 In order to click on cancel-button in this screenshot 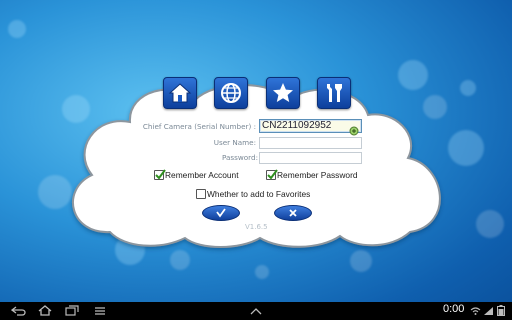, I will do `click(293, 213)`.